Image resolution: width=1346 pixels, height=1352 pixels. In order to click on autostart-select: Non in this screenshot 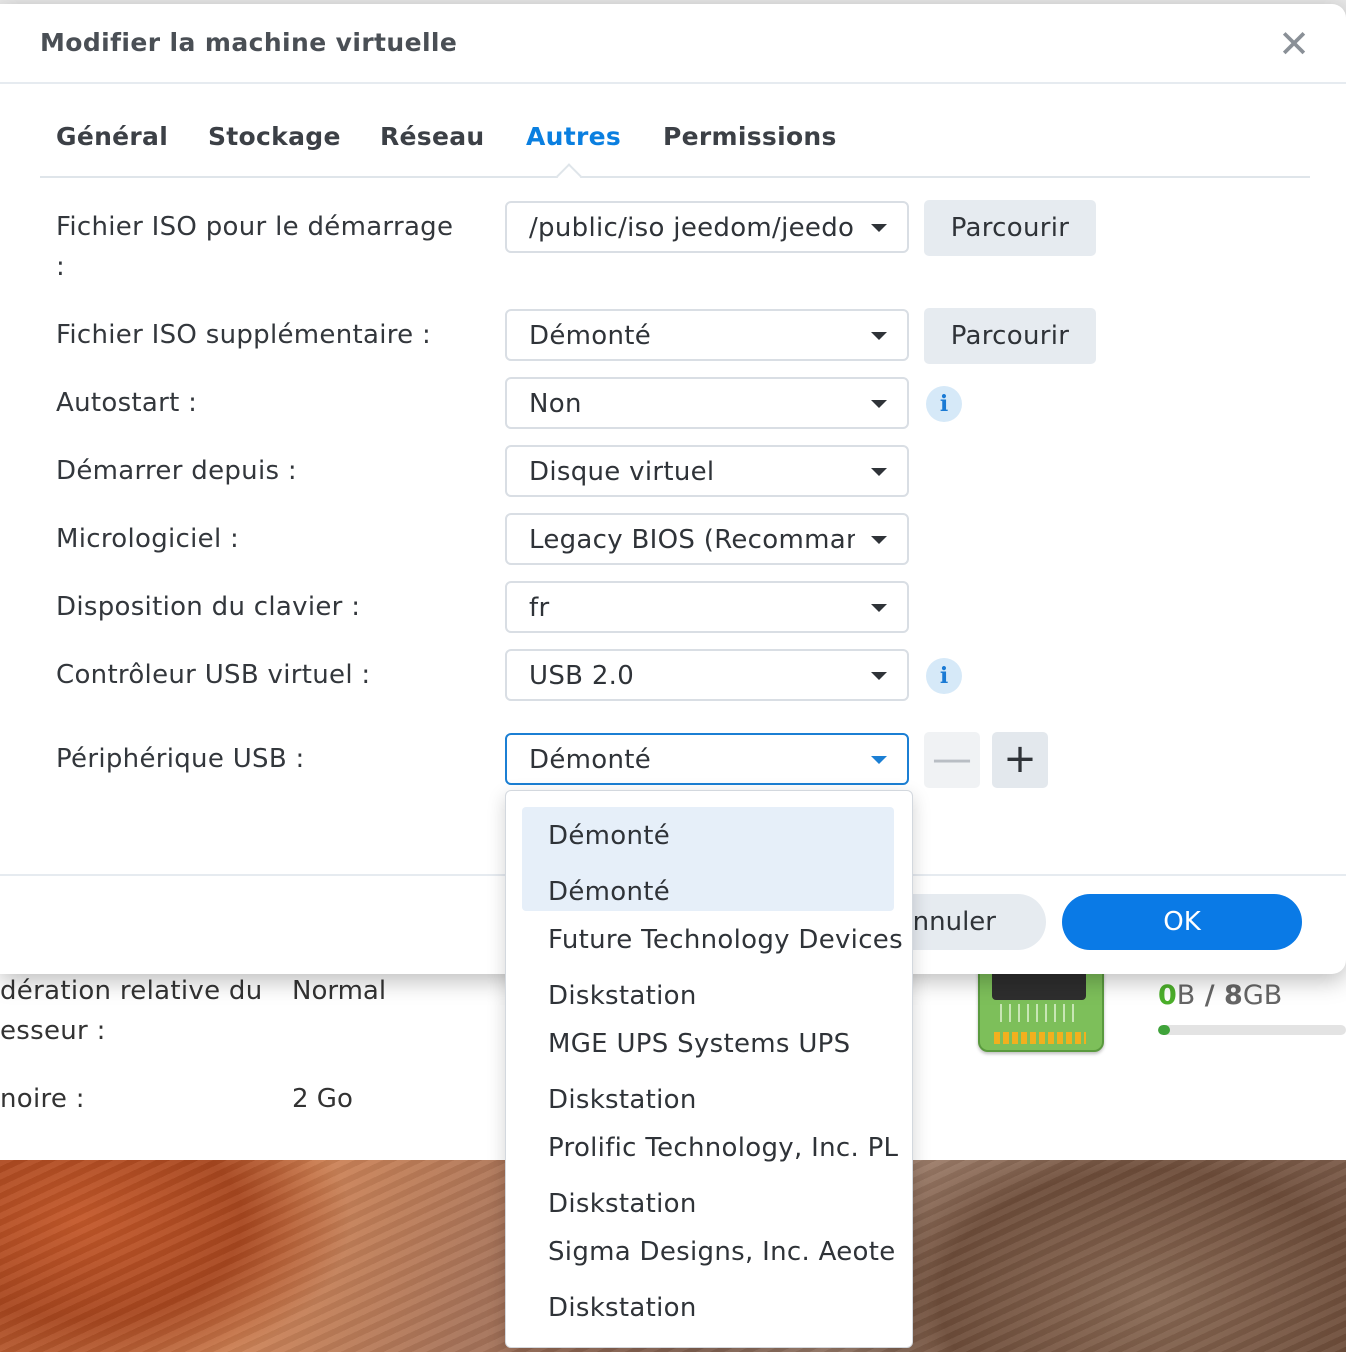, I will do `click(707, 403)`.